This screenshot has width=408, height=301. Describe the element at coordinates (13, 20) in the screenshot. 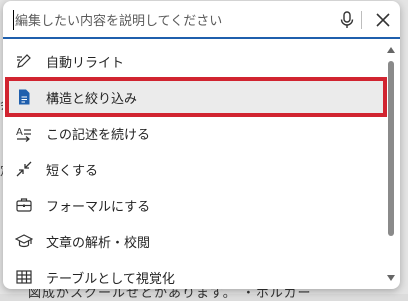

I see `text-caret` at that location.